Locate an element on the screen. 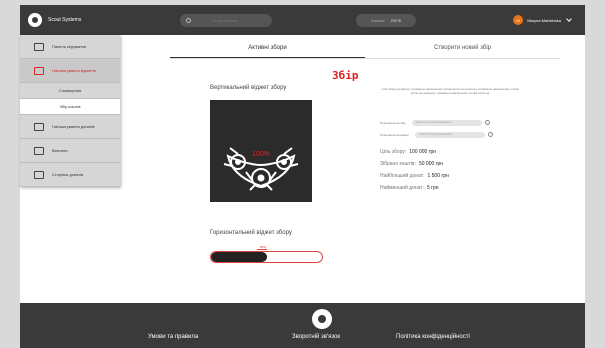  vertical-widget-preview: 100% is located at coordinates (261, 151).